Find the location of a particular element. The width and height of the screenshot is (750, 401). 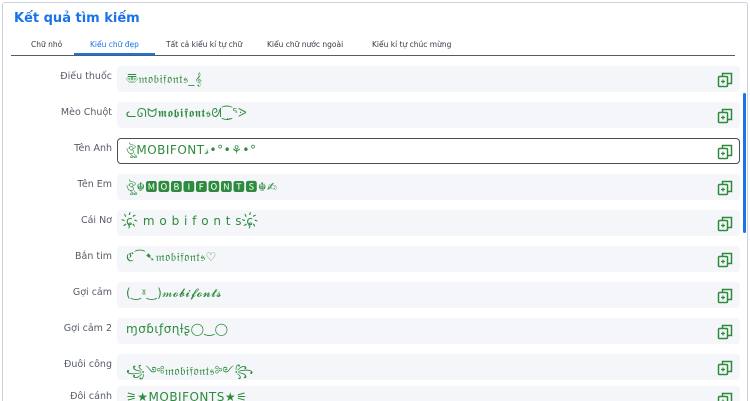

list-item: Đôi cánh ⚞★MOBIFONTS★⚟ is located at coordinates (375, 393).